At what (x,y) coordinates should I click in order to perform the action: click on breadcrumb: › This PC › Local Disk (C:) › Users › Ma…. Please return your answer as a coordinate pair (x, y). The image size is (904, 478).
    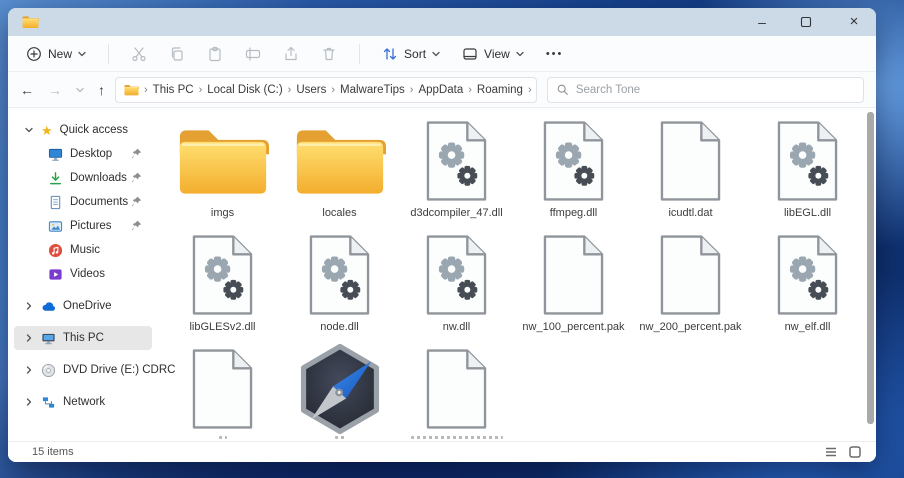
    Looking at the image, I should click on (326, 89).